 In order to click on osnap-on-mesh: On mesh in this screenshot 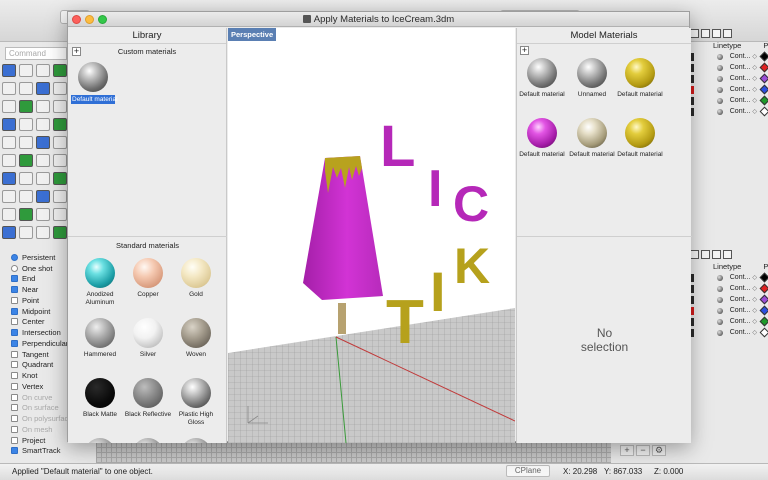, I will do `click(40, 429)`.